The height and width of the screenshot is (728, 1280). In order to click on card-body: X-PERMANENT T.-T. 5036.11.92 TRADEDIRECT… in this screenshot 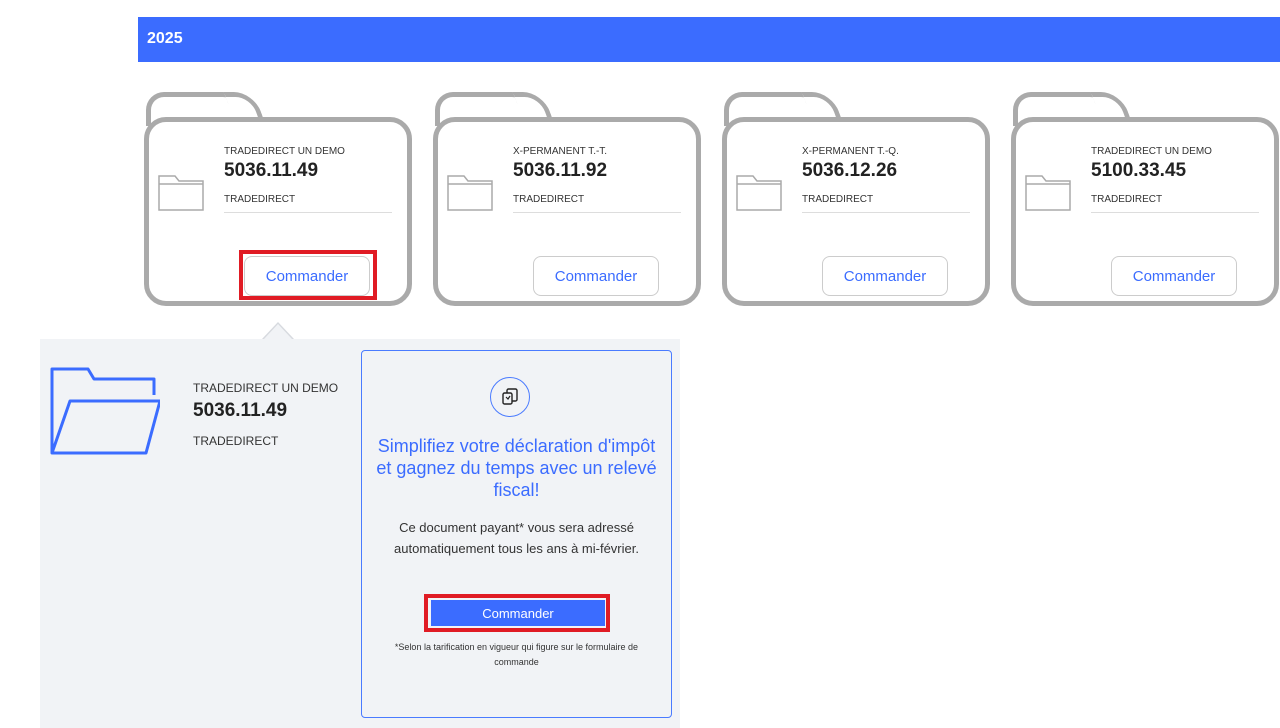, I will do `click(567, 211)`.